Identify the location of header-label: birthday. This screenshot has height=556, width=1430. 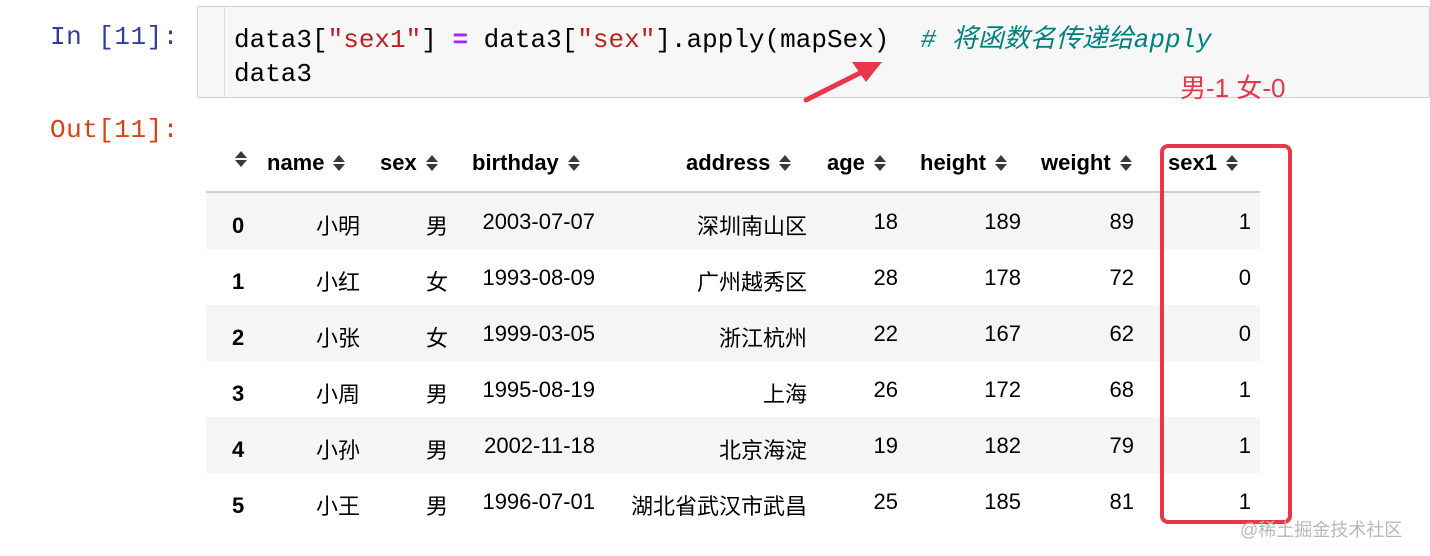
(515, 162).